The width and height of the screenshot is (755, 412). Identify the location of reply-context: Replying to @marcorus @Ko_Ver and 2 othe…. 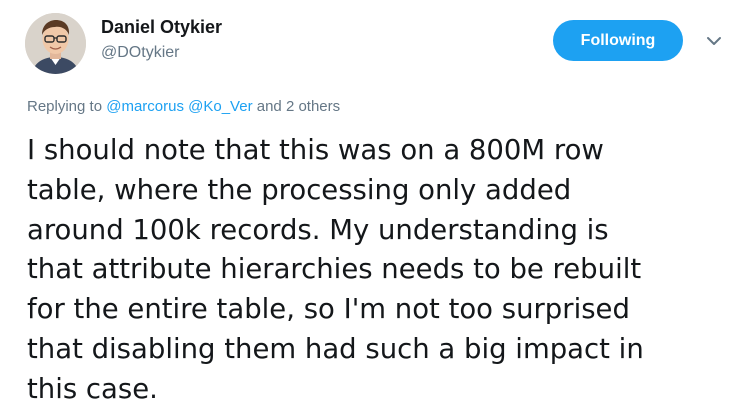
(183, 106).